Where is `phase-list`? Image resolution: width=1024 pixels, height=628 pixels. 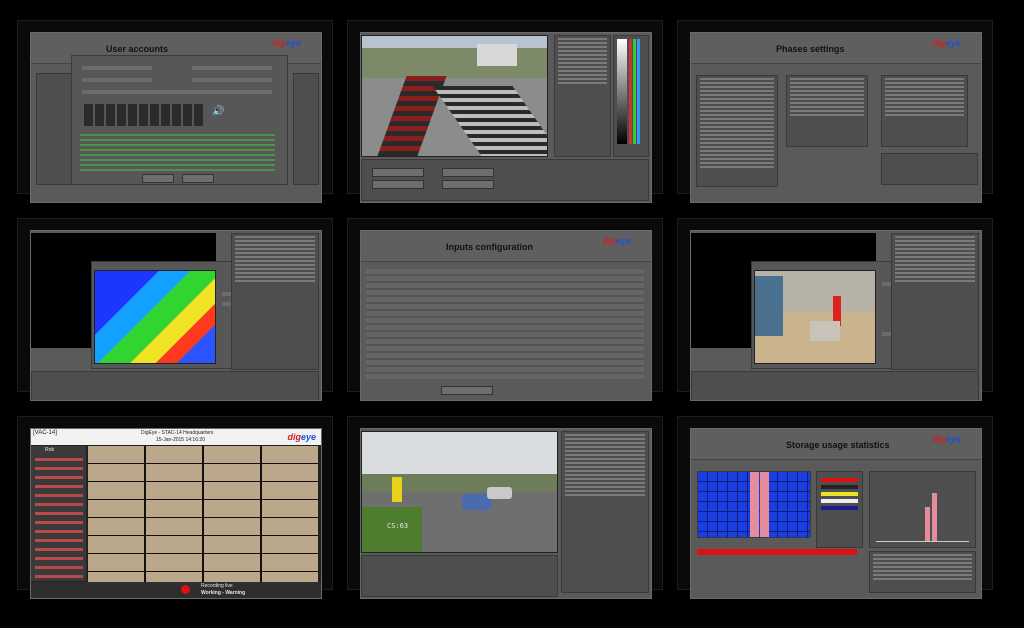
phase-list is located at coordinates (737, 131).